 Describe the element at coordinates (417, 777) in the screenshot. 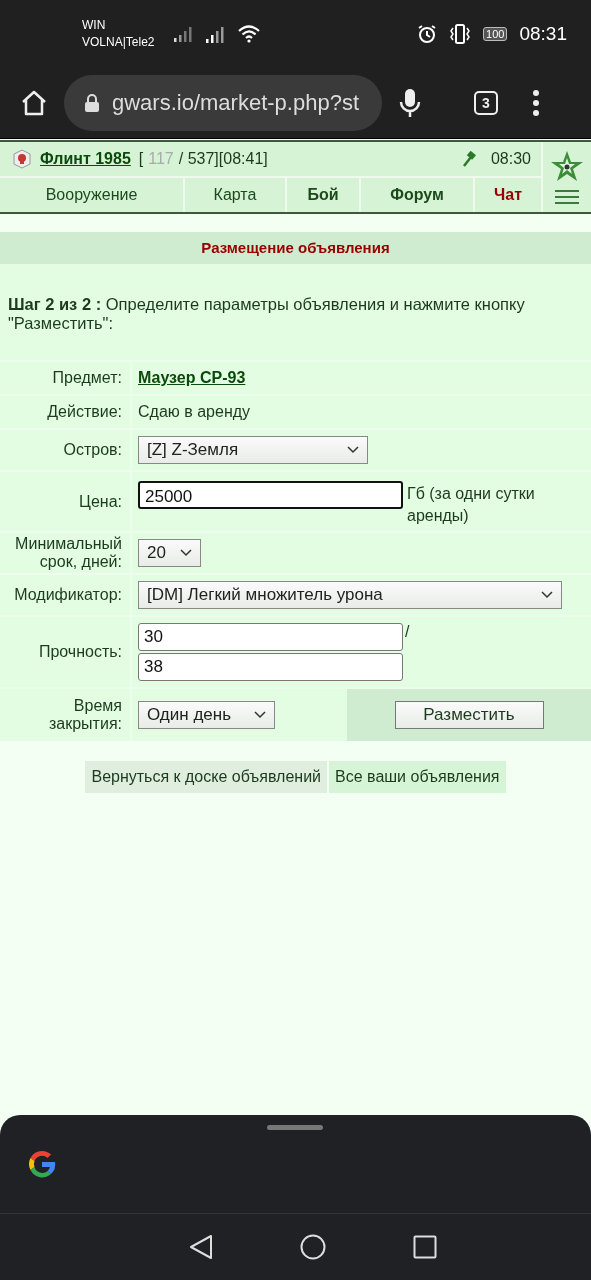

I see `nav-link: Все ваши объявления` at that location.